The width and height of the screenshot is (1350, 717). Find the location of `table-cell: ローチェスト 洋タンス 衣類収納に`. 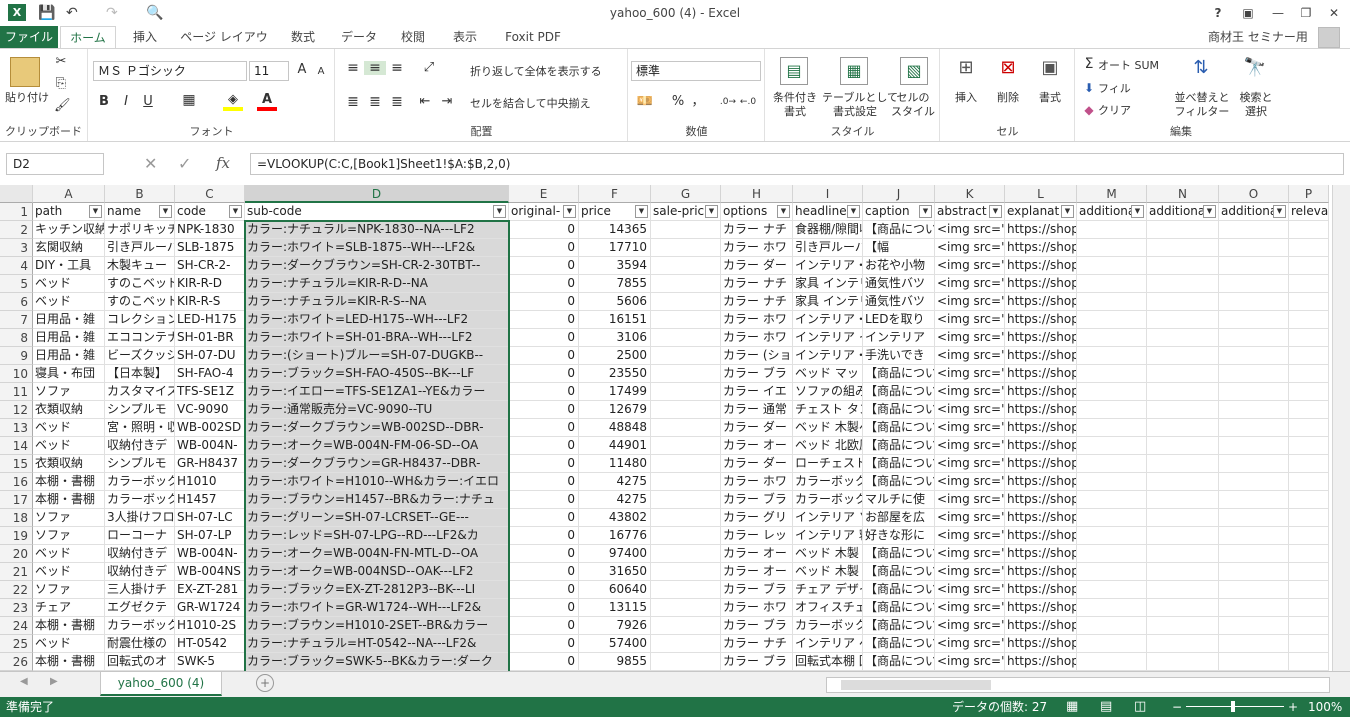

table-cell: ローチェスト 洋タンス 衣類収納に is located at coordinates (828, 464).